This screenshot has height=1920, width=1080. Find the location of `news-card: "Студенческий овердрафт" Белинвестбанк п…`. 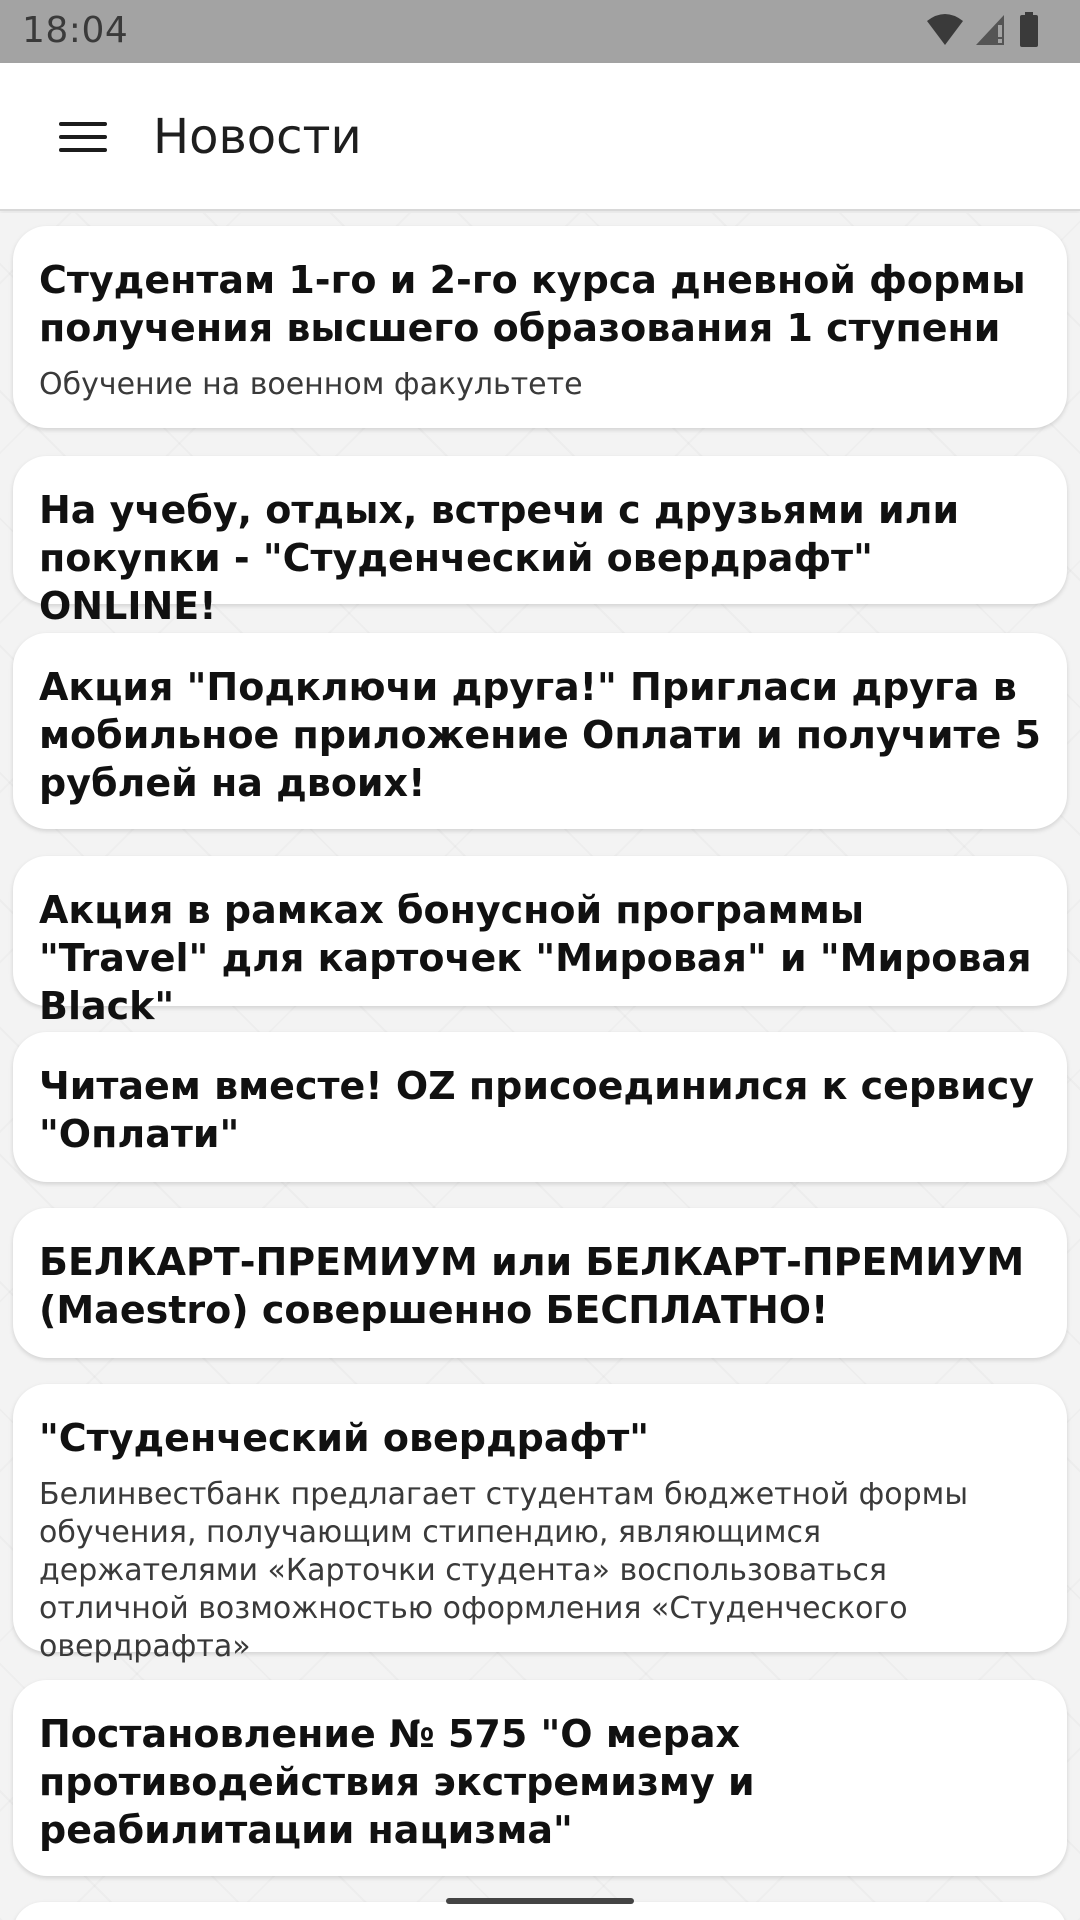

news-card: "Студенческий овердрафт" Белинвестбанк п… is located at coordinates (540, 1524).